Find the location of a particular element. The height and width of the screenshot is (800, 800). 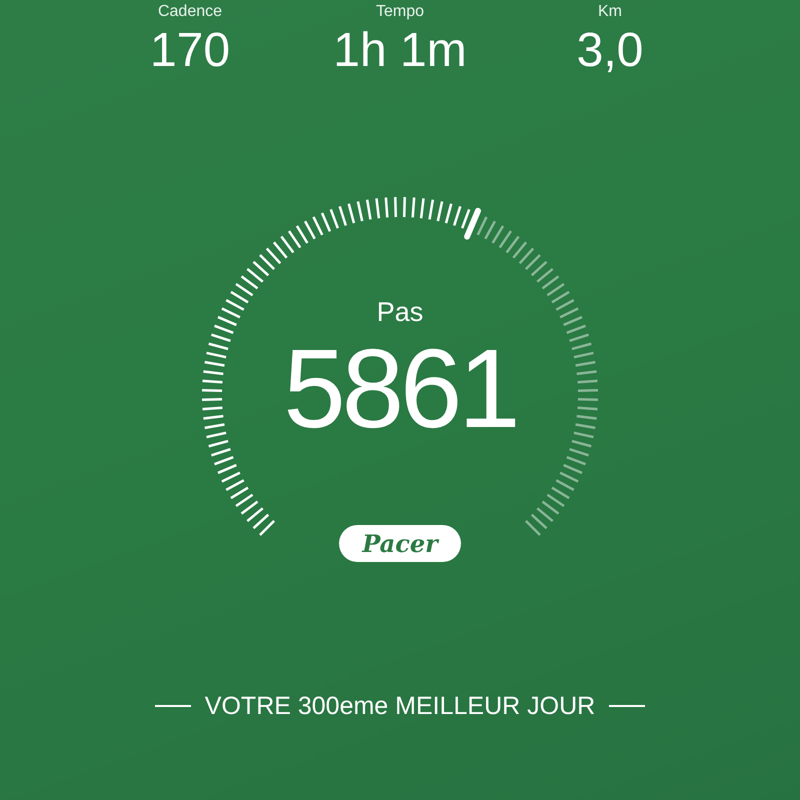

stat-label: Km is located at coordinates (610, 12).